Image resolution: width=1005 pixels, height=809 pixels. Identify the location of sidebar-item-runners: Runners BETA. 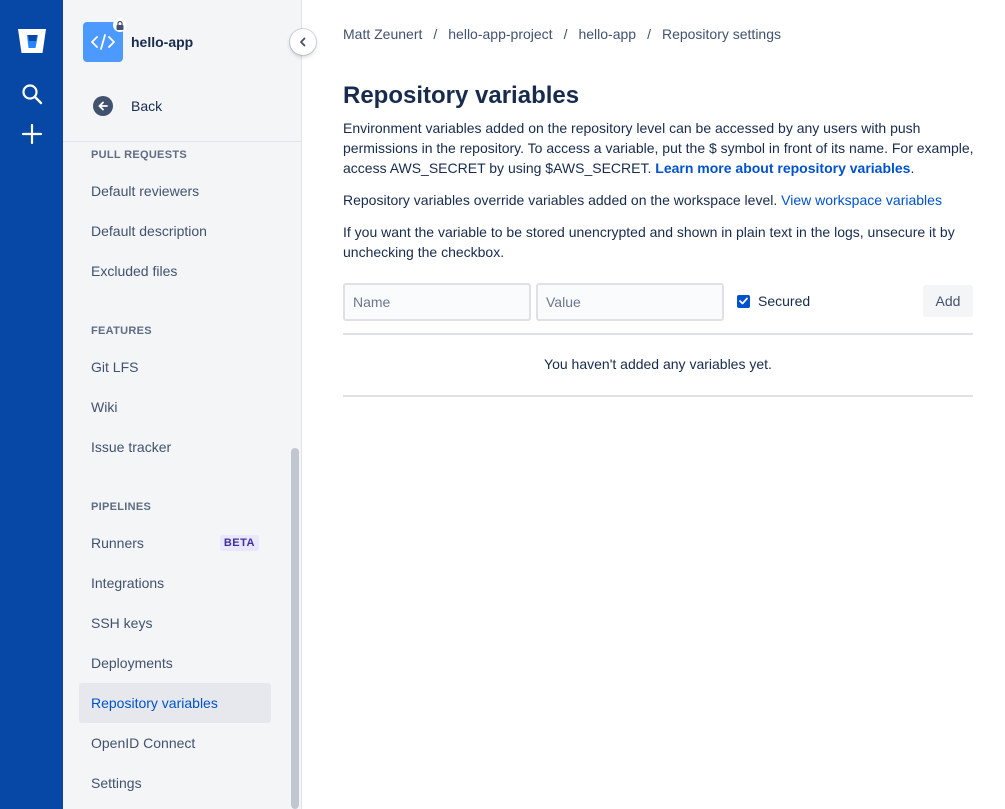
(175, 543).